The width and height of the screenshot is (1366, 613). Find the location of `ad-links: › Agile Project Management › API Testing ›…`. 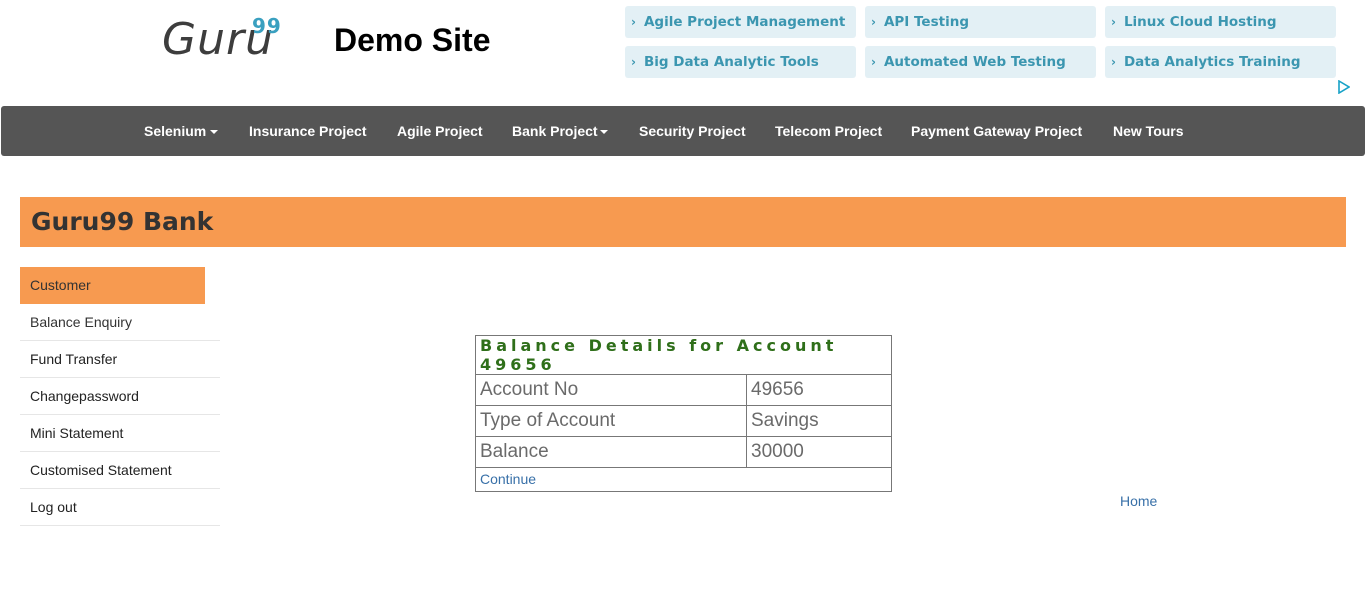

ad-links: › Agile Project Management › API Testing ›… is located at coordinates (981, 43).